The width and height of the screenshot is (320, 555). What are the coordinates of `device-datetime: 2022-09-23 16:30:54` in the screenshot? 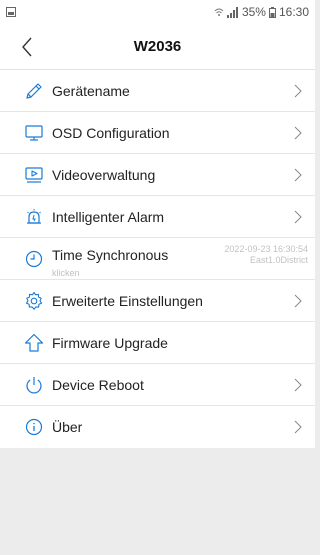 It's located at (266, 249).